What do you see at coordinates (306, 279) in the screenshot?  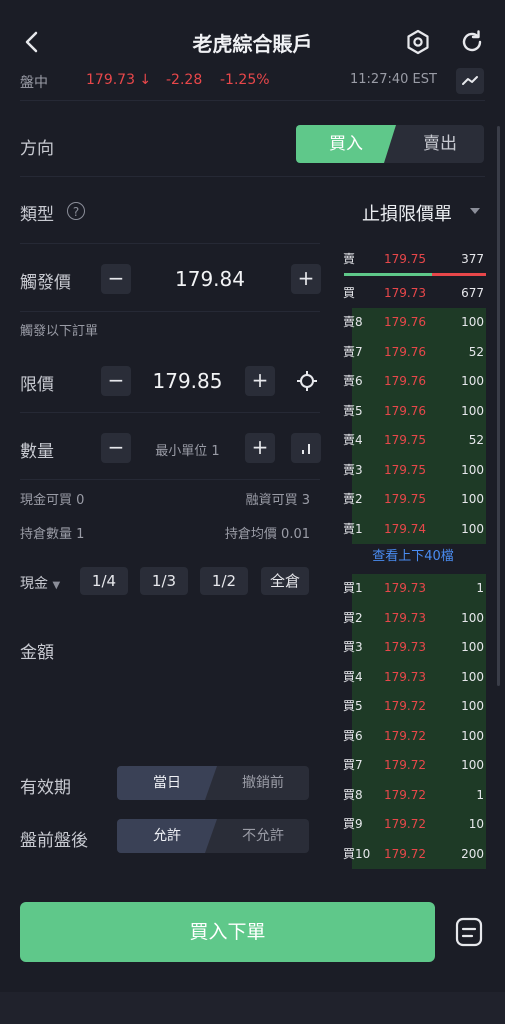 I see `trigger-plus-button: +` at bounding box center [306, 279].